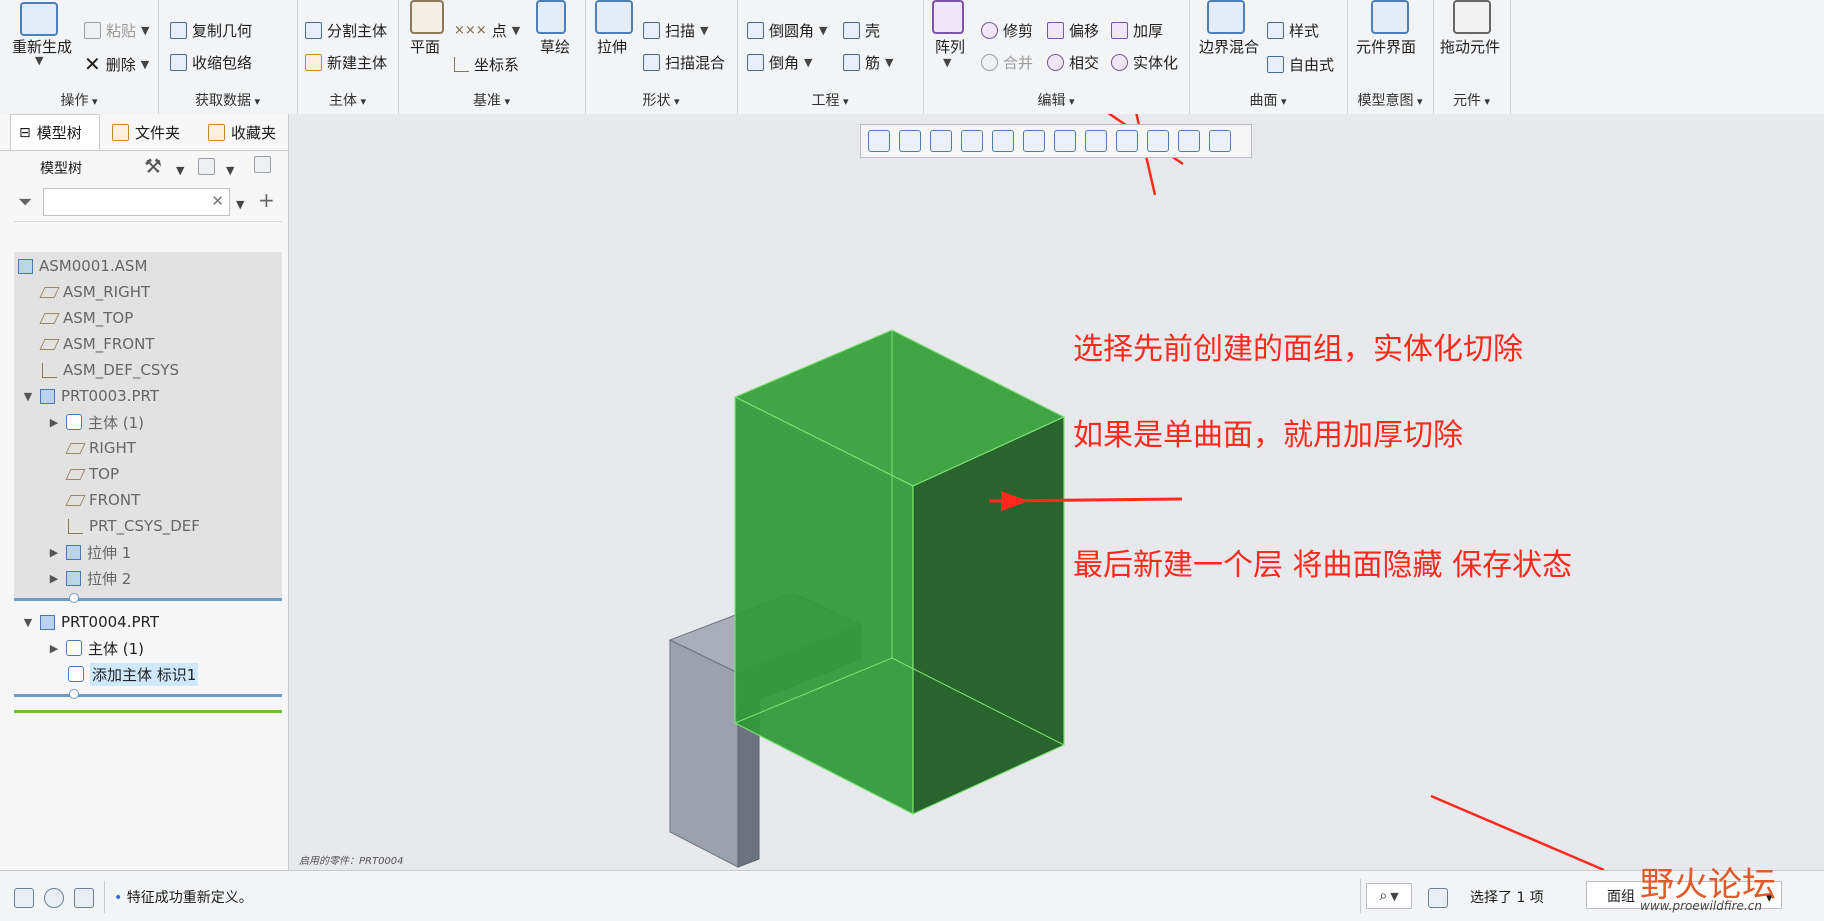 This screenshot has height=921, width=1824. Describe the element at coordinates (116, 64) in the screenshot. I see `delete-button: ✕ 删除 ▼` at that location.